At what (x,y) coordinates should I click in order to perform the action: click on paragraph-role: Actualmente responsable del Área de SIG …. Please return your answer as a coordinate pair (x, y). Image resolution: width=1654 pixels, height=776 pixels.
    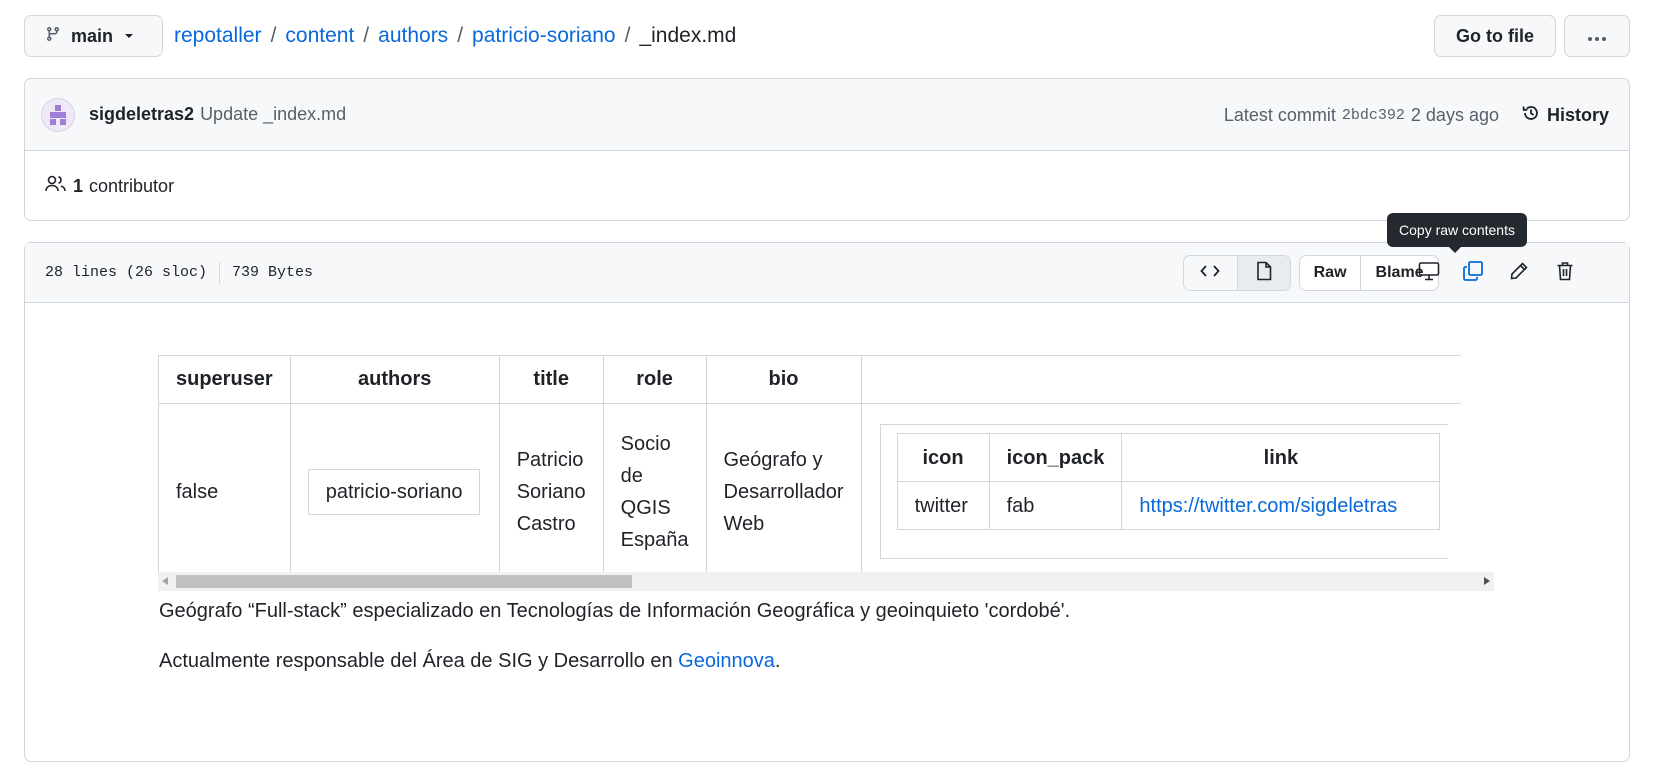
    Looking at the image, I should click on (469, 661).